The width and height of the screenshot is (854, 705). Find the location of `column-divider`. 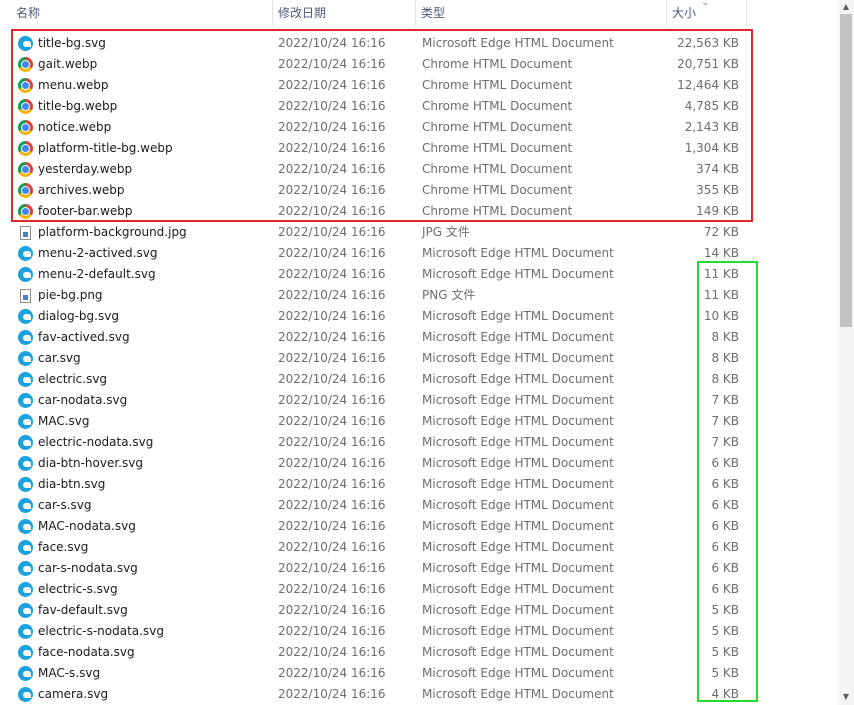

column-divider is located at coordinates (746, 13).